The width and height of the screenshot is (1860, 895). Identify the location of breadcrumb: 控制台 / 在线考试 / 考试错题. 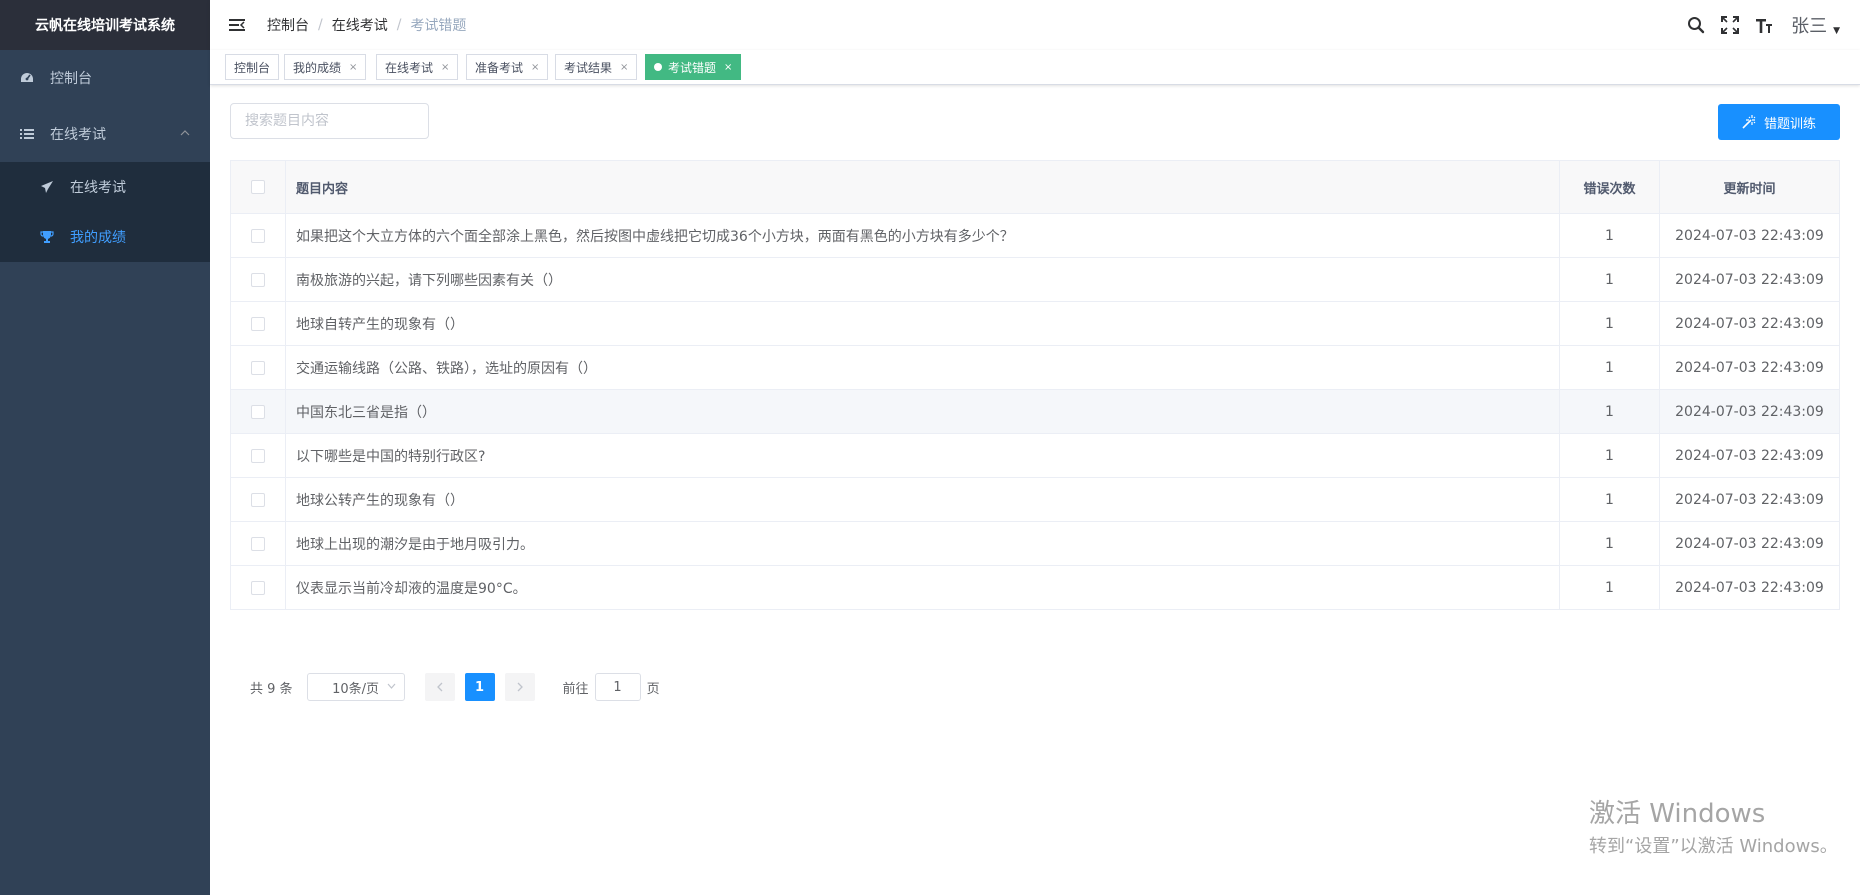
(366, 25).